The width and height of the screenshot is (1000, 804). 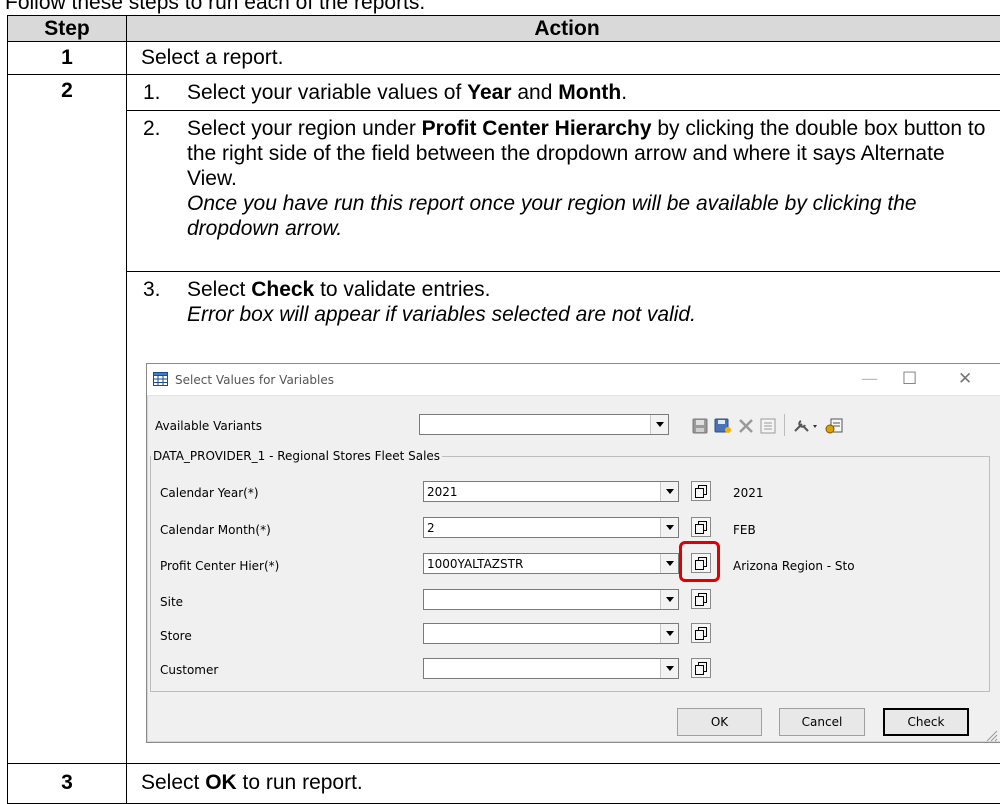 I want to click on field-label: Calendar Month(*), so click(x=215, y=530).